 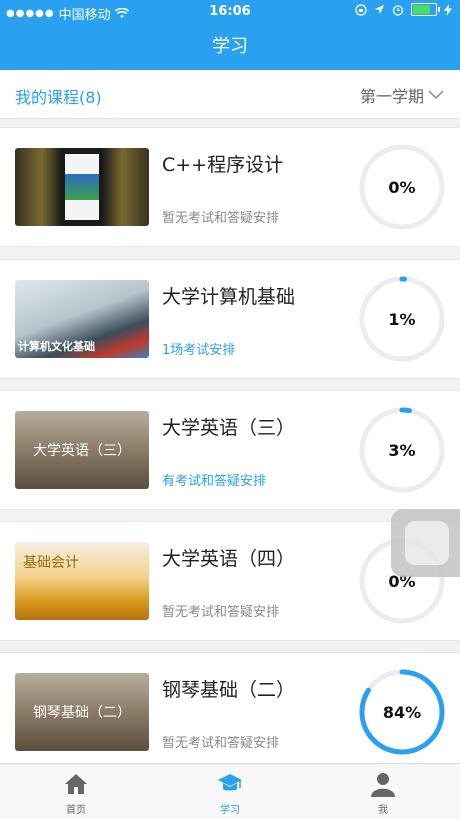 I want to click on progress-label: 0%, so click(x=402, y=187).